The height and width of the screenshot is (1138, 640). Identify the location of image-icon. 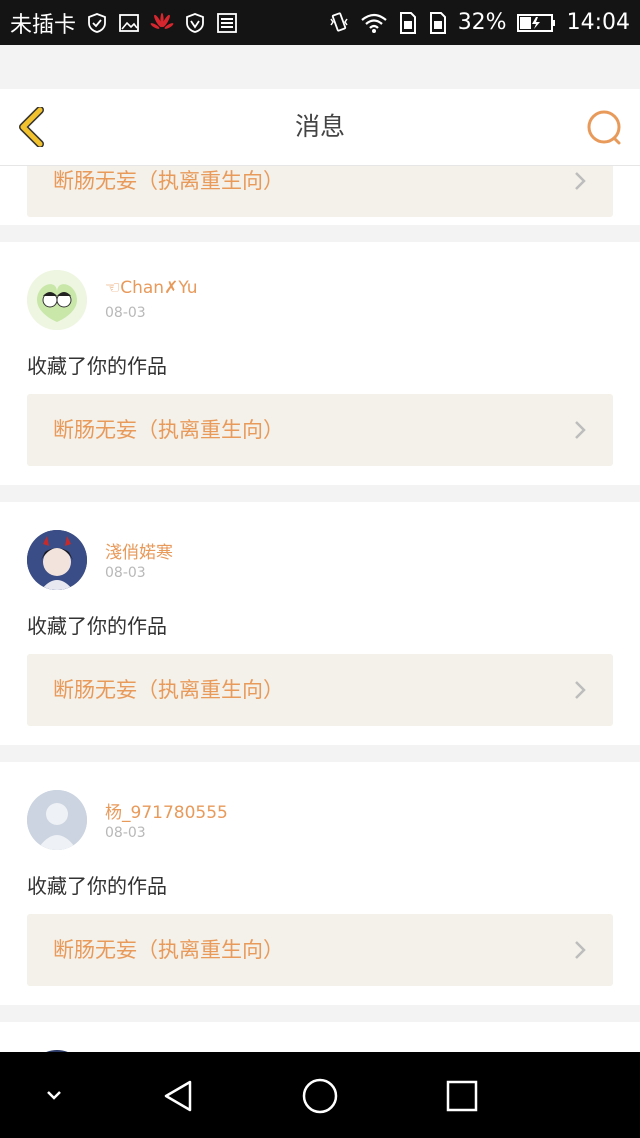
(129, 23).